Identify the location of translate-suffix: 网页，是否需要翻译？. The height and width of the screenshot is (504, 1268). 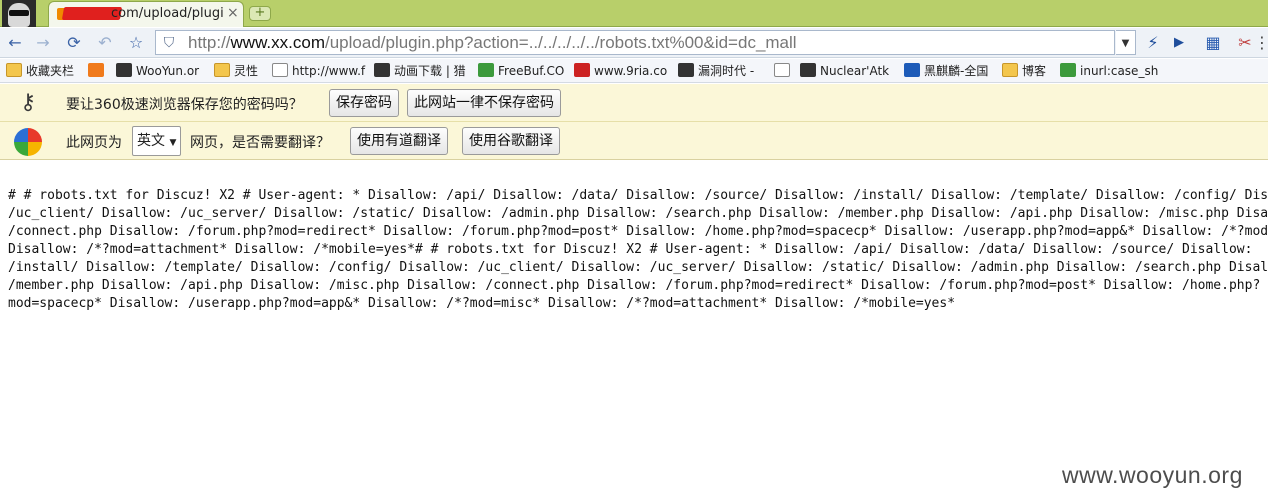
(260, 143).